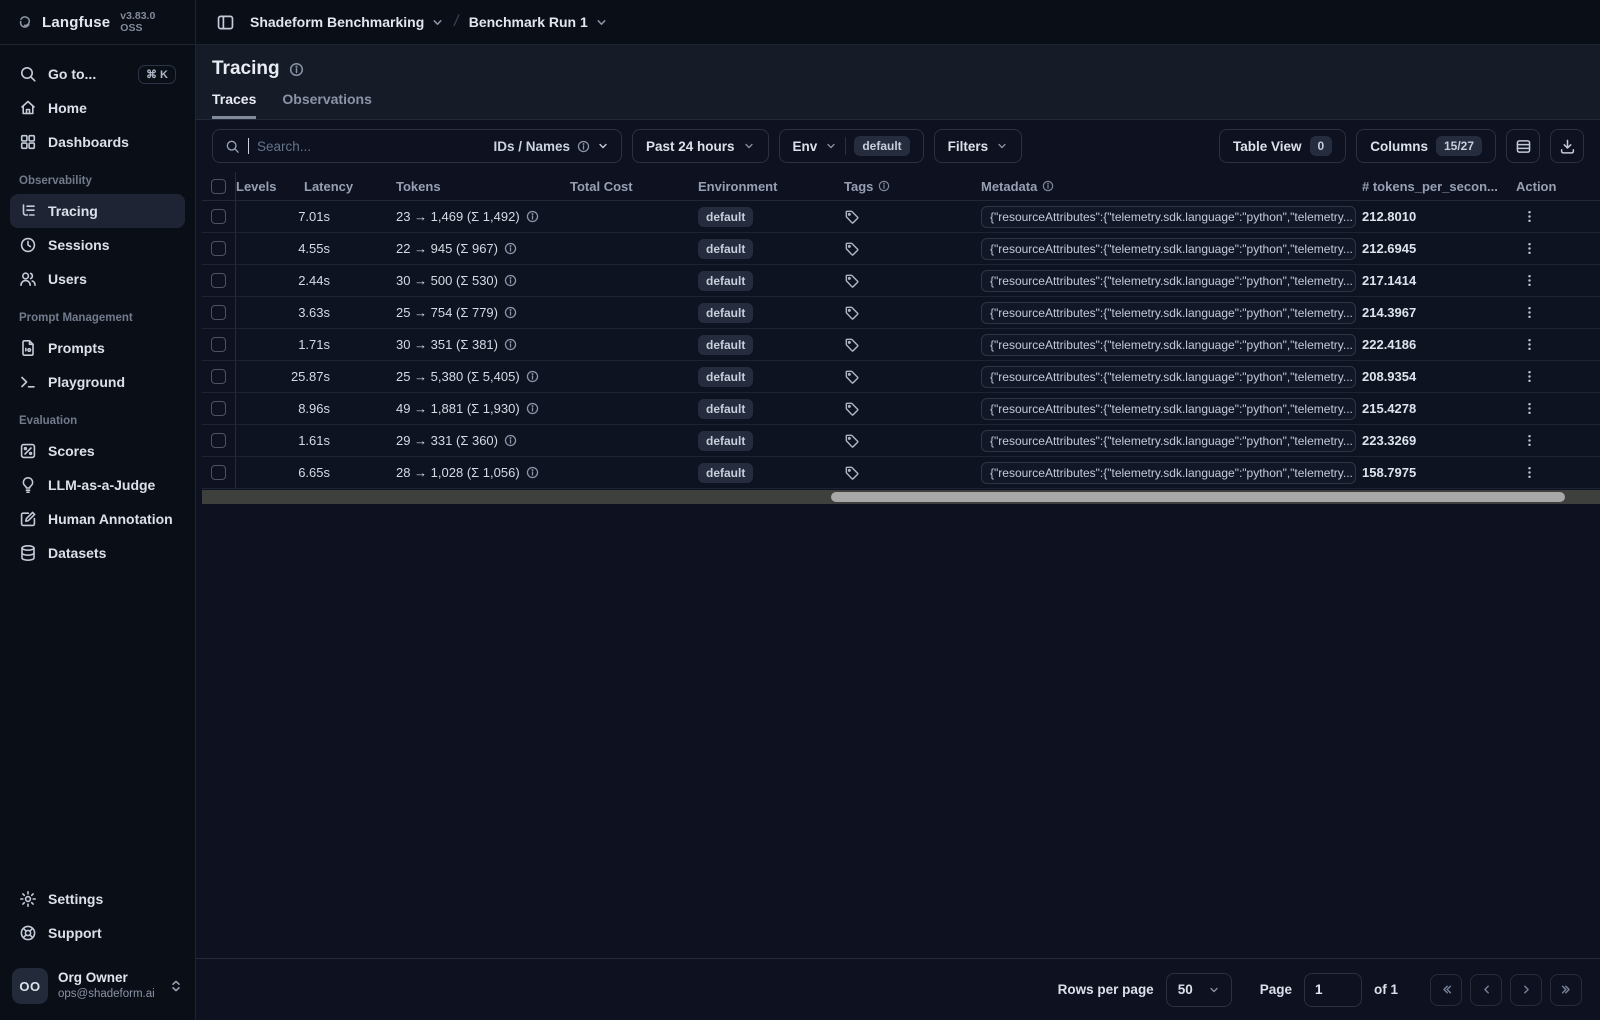 This screenshot has height=1020, width=1600. What do you see at coordinates (347, 22) in the screenshot?
I see `breadcrumb-org: Shadeform Benchmarking` at bounding box center [347, 22].